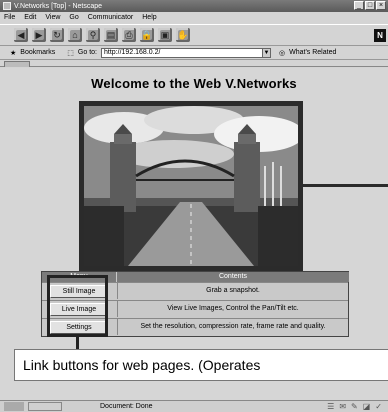 This screenshot has width=388, height=412. Describe the element at coordinates (45, 406) in the screenshot. I see `progress-bar` at that location.